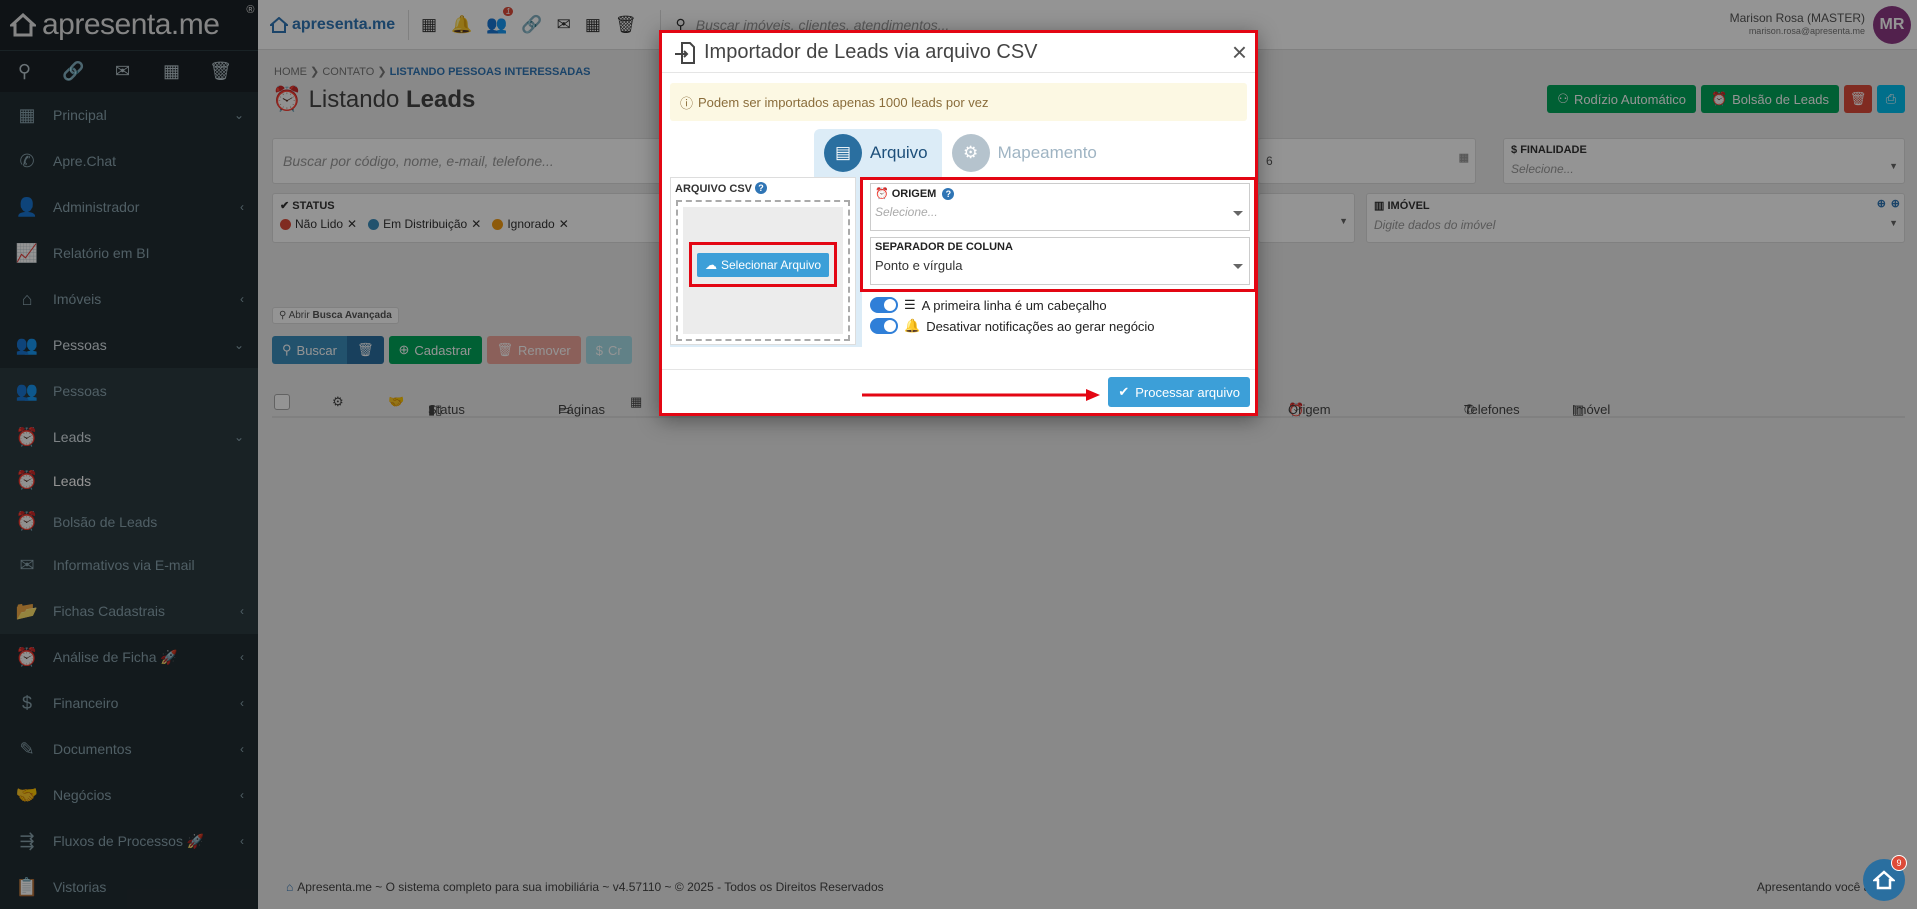 The height and width of the screenshot is (909, 1917). I want to click on red-arrow-annotation, so click(981, 395).